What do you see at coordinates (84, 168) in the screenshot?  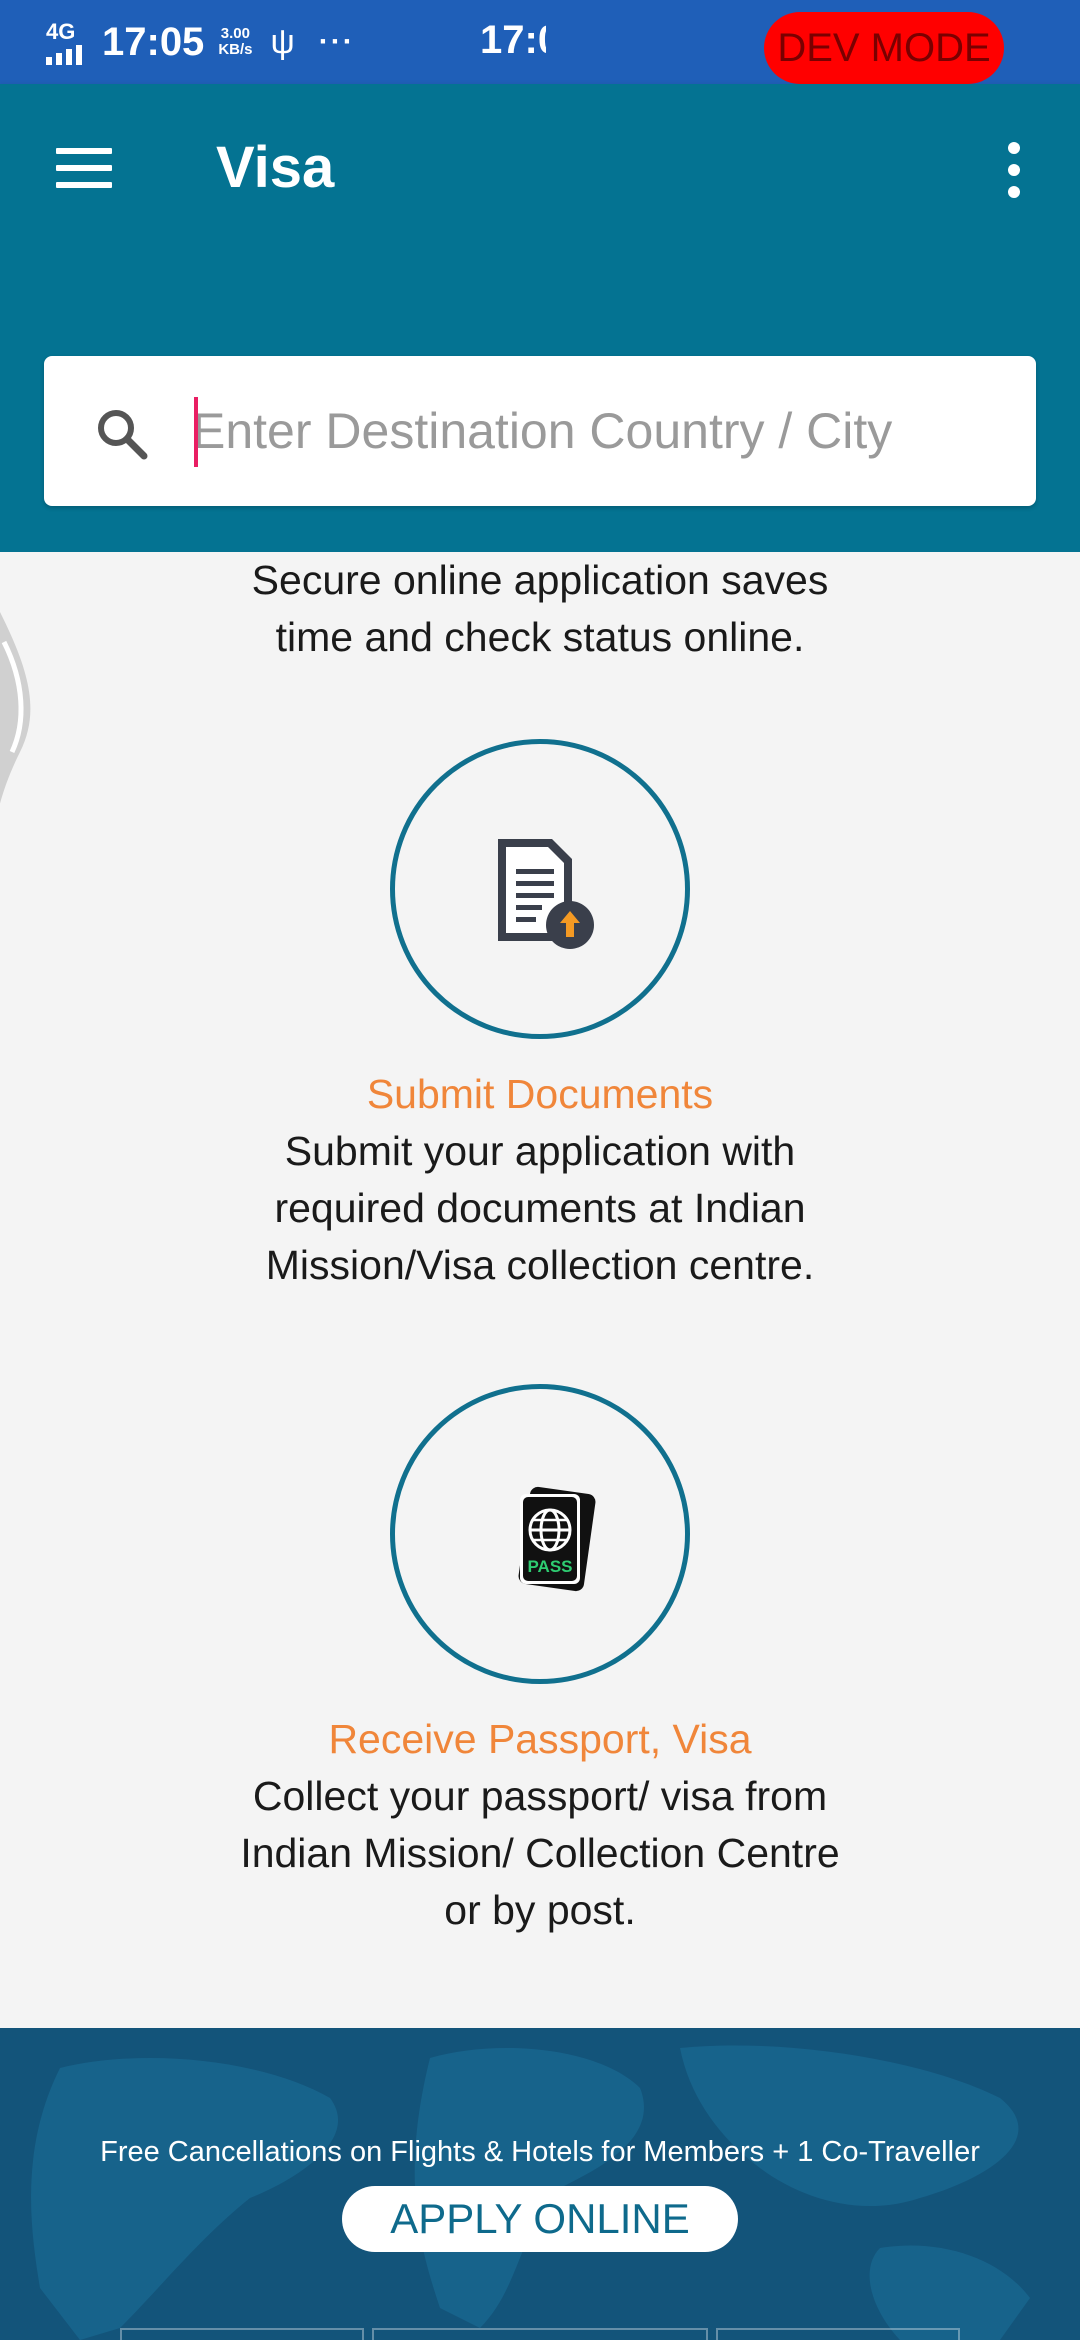 I see `hamburger-icon` at bounding box center [84, 168].